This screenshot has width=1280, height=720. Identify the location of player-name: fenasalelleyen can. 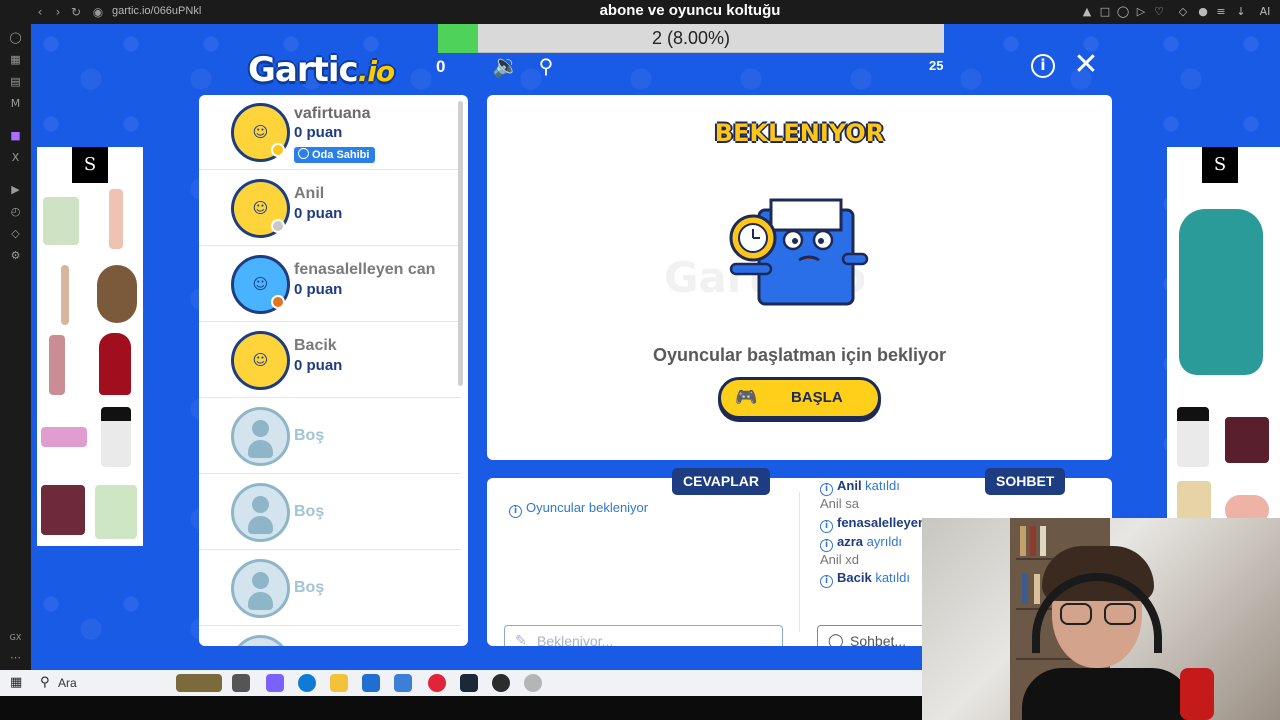
(365, 269).